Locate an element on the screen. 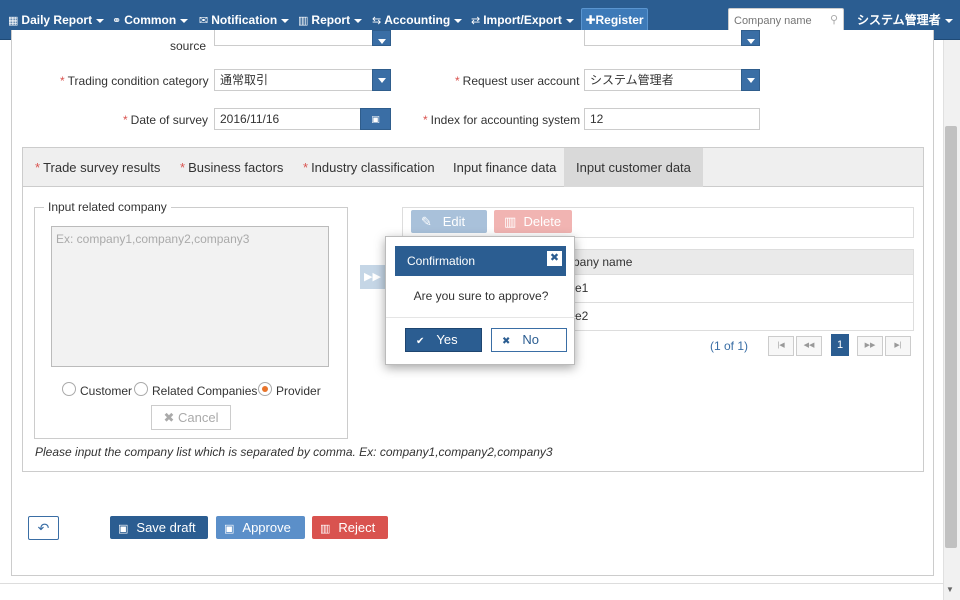 Image resolution: width=960 pixels, height=600 pixels. request-user-label: * Request user account is located at coordinates (517, 81).